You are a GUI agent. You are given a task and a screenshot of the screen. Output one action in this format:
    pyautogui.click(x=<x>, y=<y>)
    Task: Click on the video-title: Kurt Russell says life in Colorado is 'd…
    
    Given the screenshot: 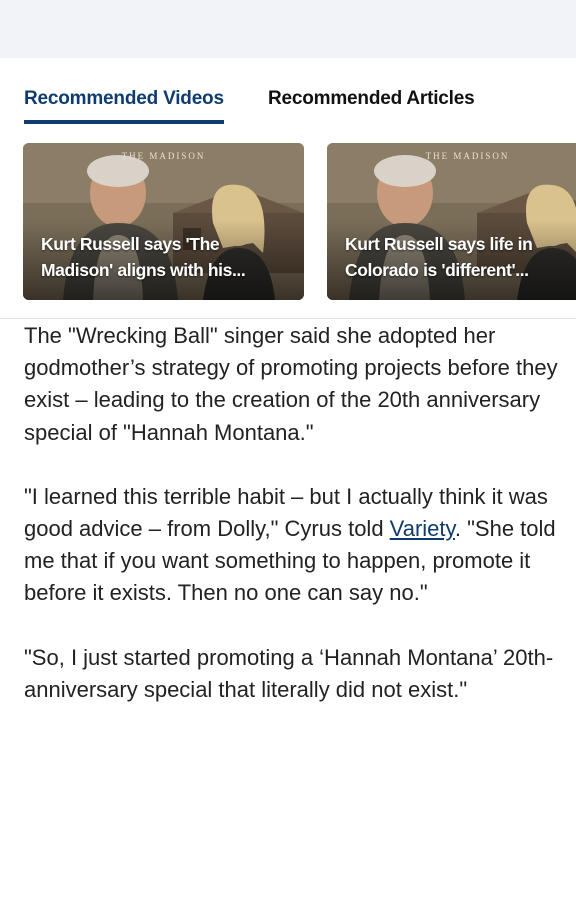 What is the action you would take?
    pyautogui.click(x=439, y=257)
    